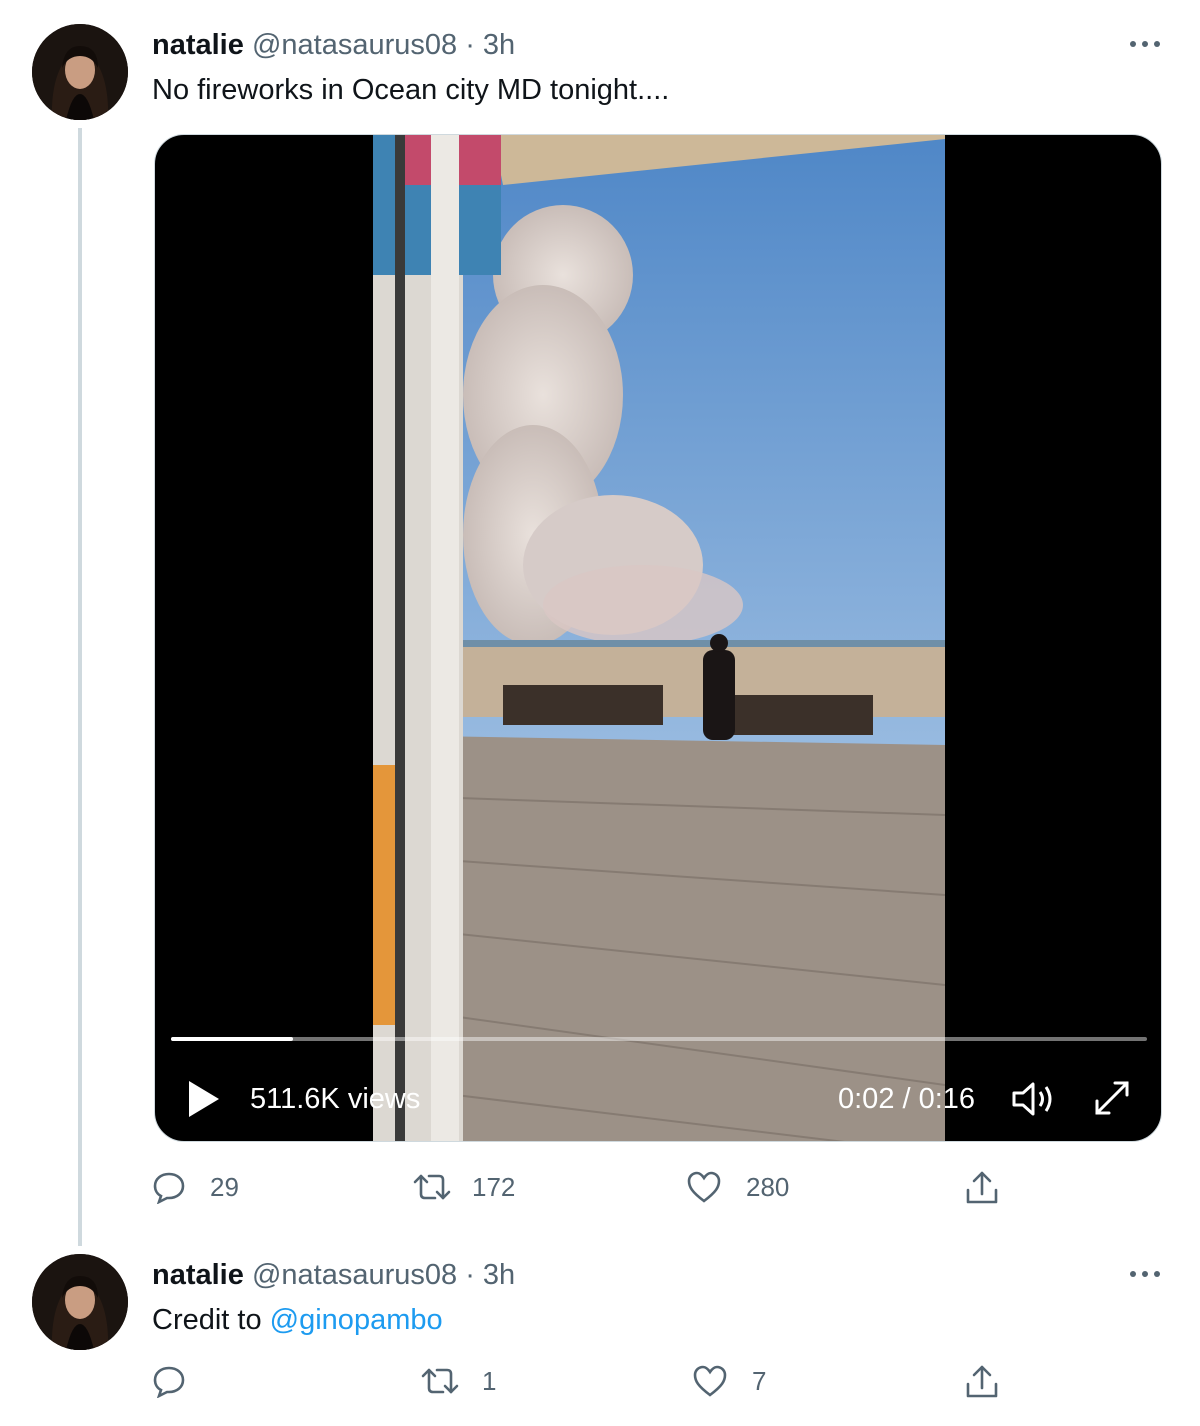  I want to click on retweet-button: 172, so click(463, 1187).